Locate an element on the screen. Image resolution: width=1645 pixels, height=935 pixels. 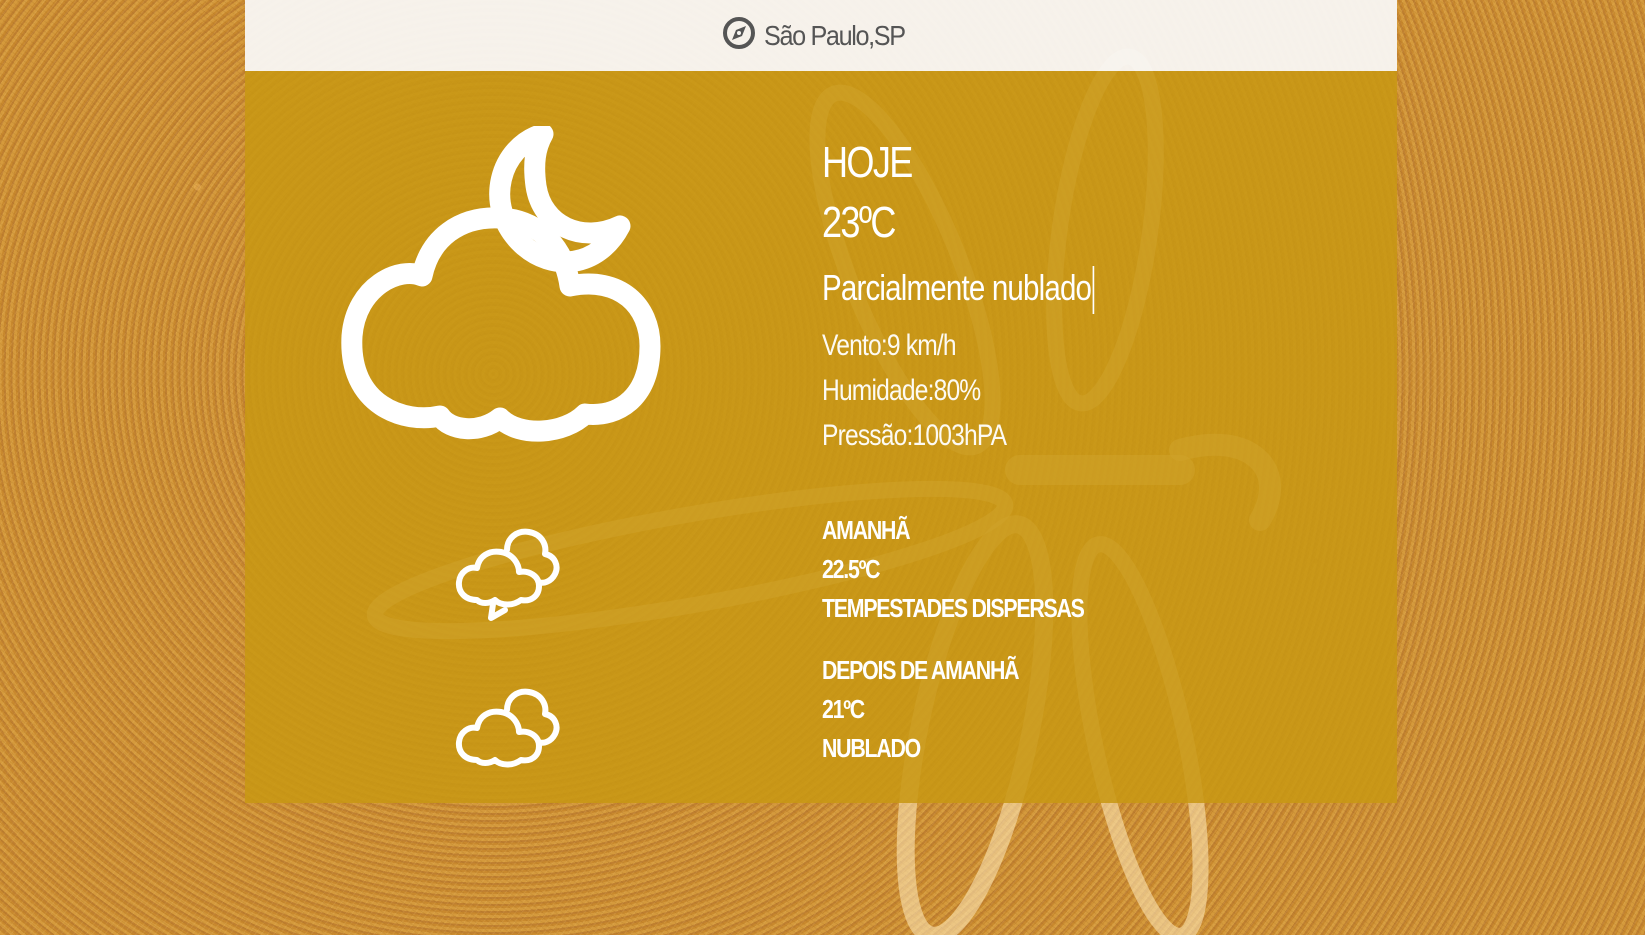
today-temperature: 23ºC is located at coordinates (859, 222).